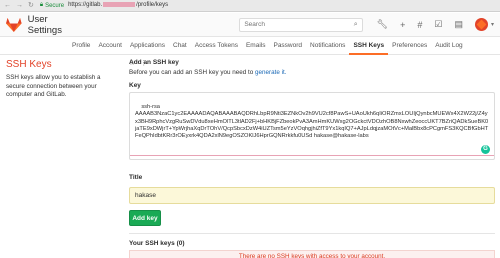 This screenshot has width=500, height=258. What do you see at coordinates (135, 85) in the screenshot?
I see `key-label: Key` at bounding box center [135, 85].